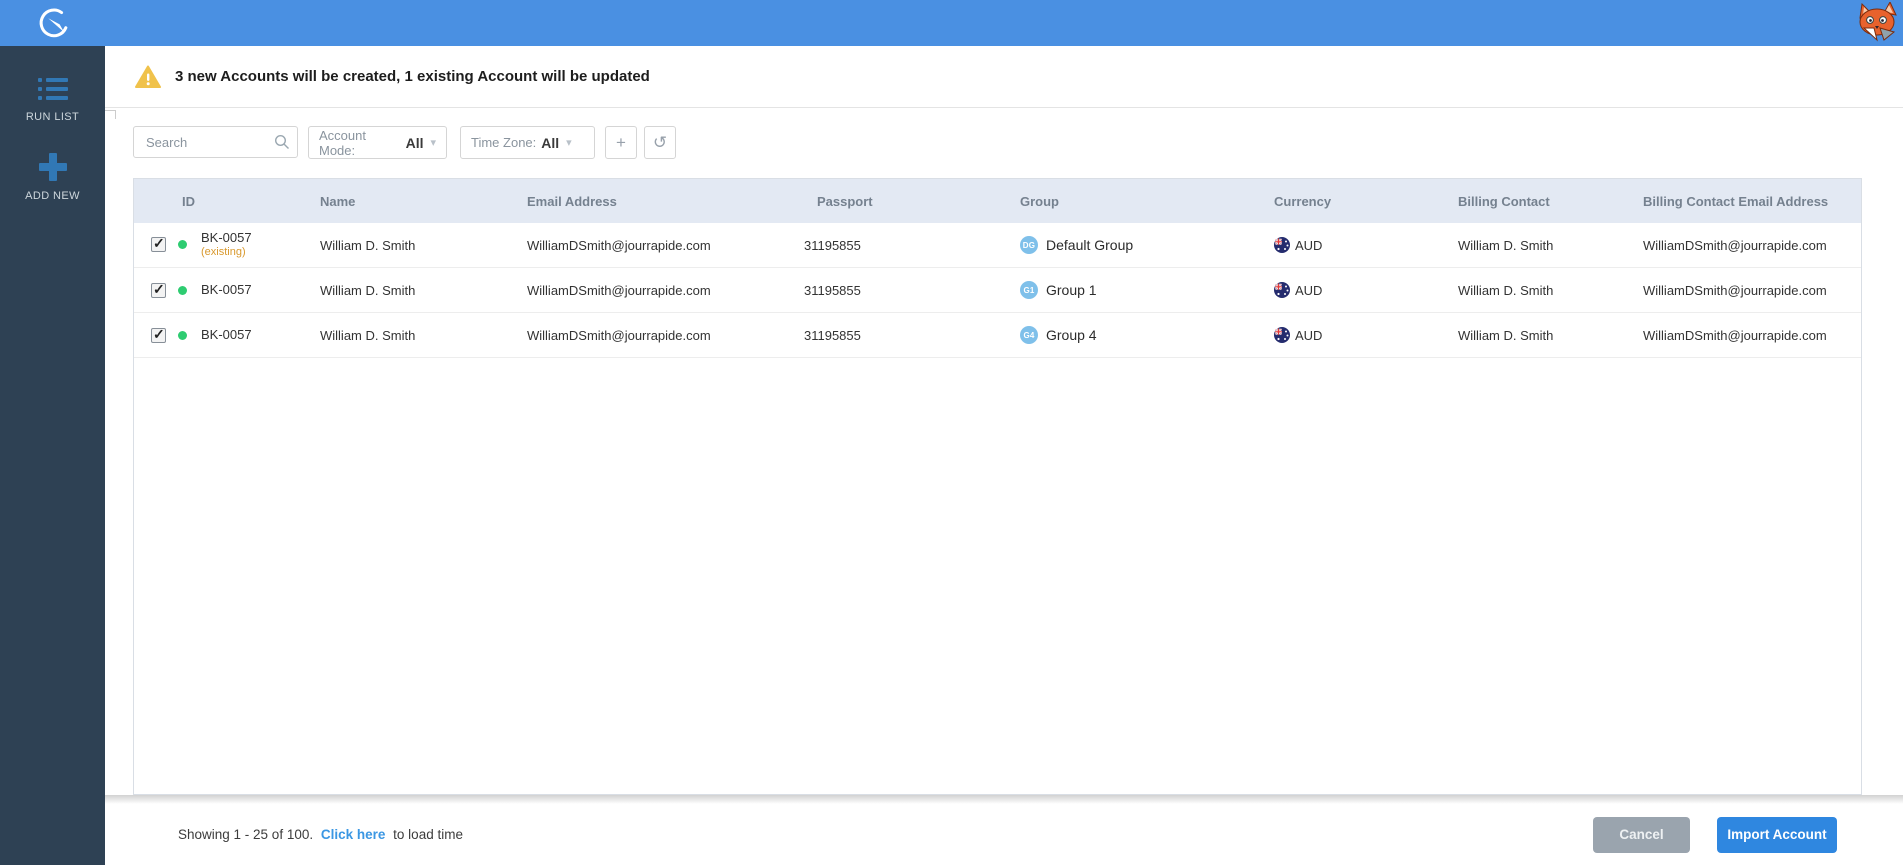 This screenshot has width=1903, height=865. I want to click on column-header-billing-contact: Billing Contact, so click(1504, 201).